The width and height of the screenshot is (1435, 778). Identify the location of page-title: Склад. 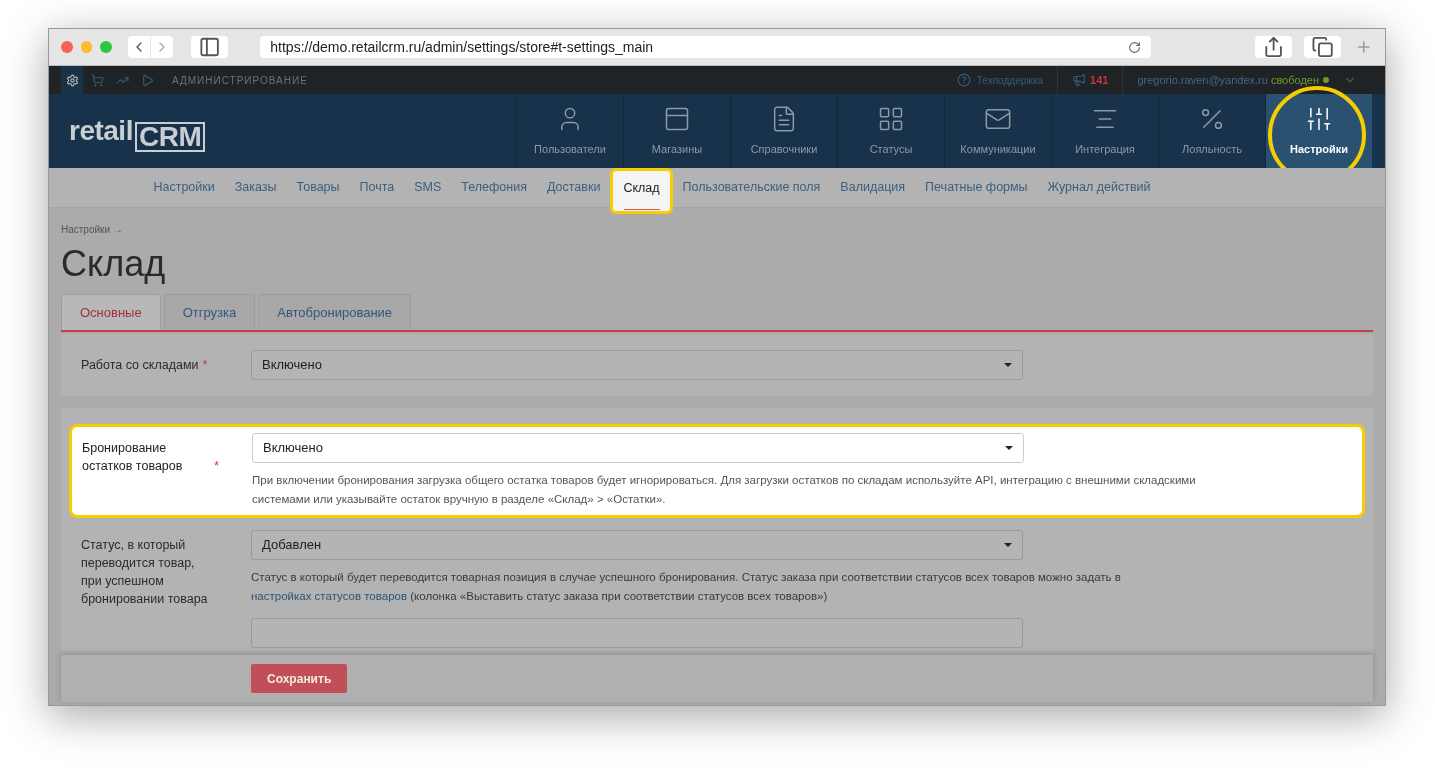
(114, 264).